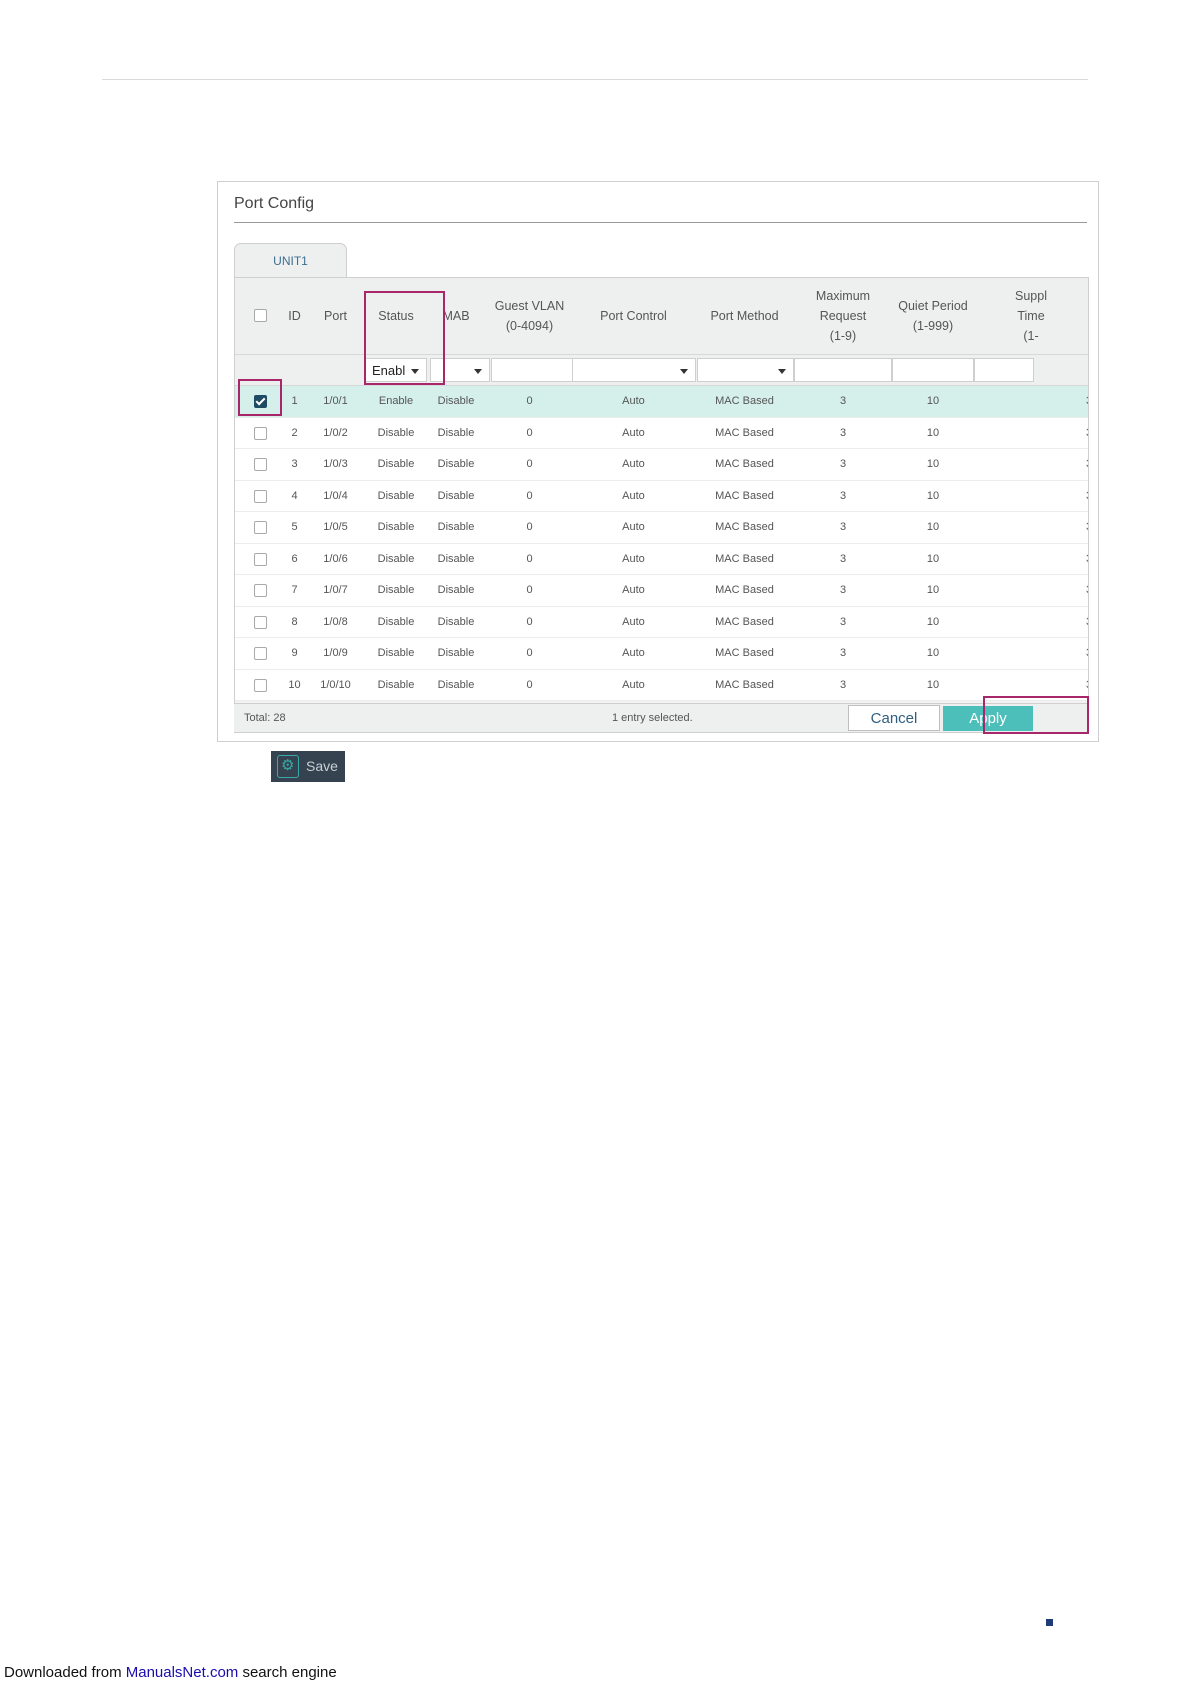 Image resolution: width=1191 pixels, height=1684 pixels. Describe the element at coordinates (894, 718) in the screenshot. I see `cancel-button: Cancel` at that location.